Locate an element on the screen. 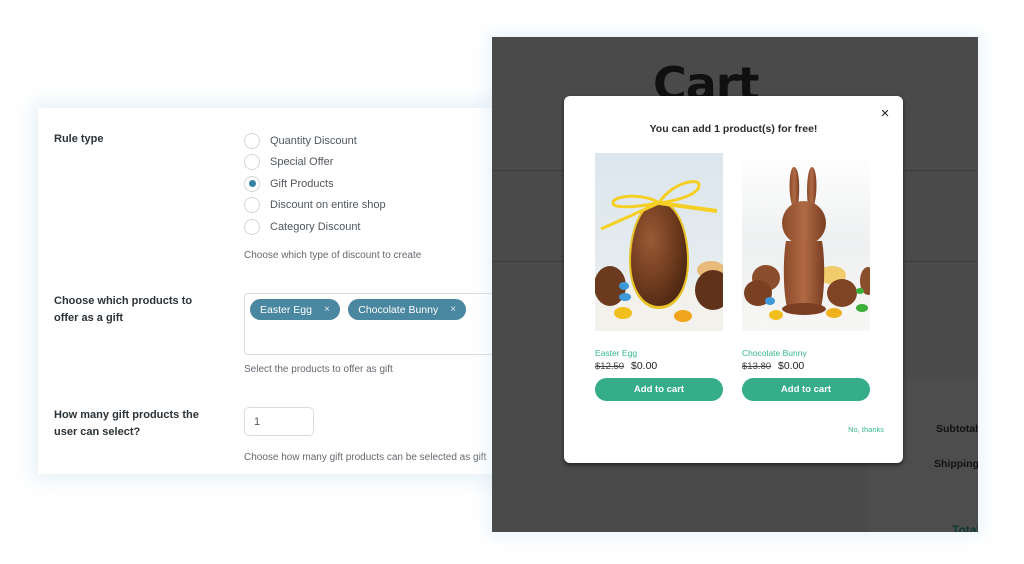 This screenshot has height=564, width=1024. gift-products-label-line2: offer as a gift is located at coordinates (89, 318).